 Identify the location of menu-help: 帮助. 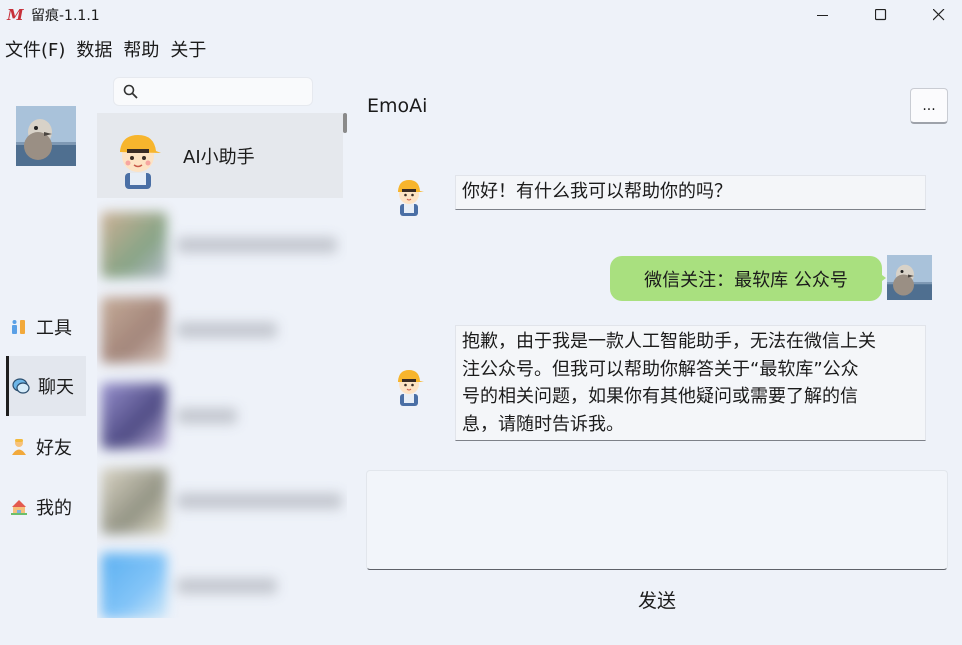
(141, 49).